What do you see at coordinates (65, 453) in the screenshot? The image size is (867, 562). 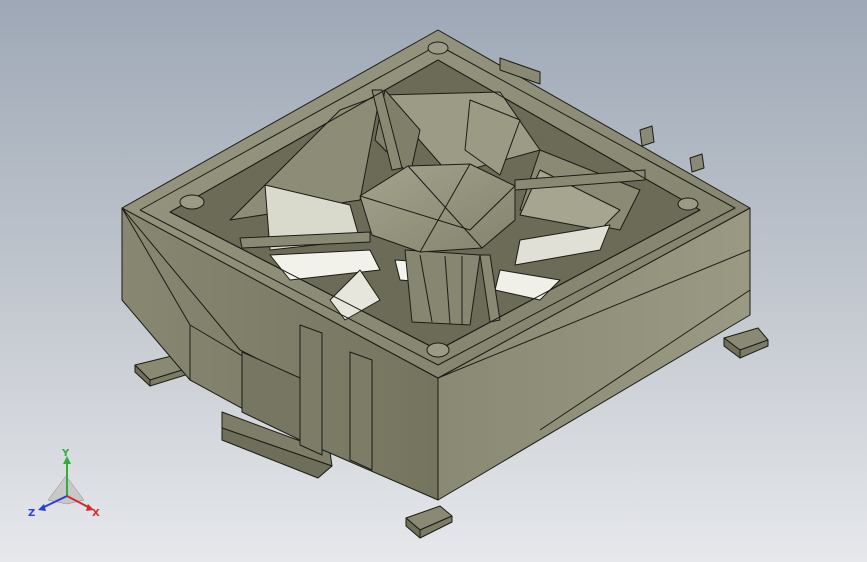 I see `triad-y-label: Y` at bounding box center [65, 453].